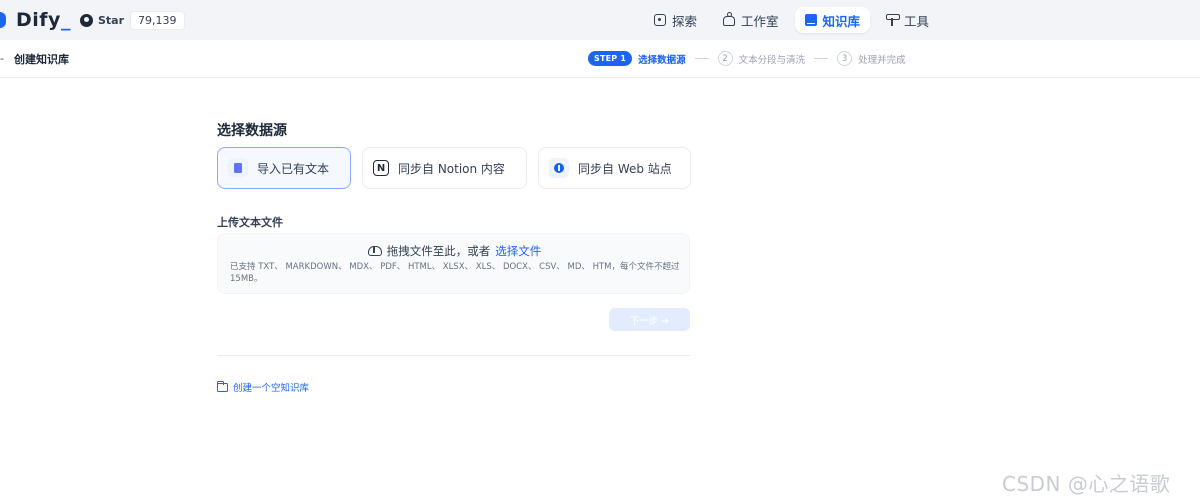 The width and height of the screenshot is (1200, 501). Describe the element at coordinates (600, 20) in the screenshot. I see `top-navigation-bar: Dify_ Star 79,139 探索 工作室 知识库 工具` at that location.